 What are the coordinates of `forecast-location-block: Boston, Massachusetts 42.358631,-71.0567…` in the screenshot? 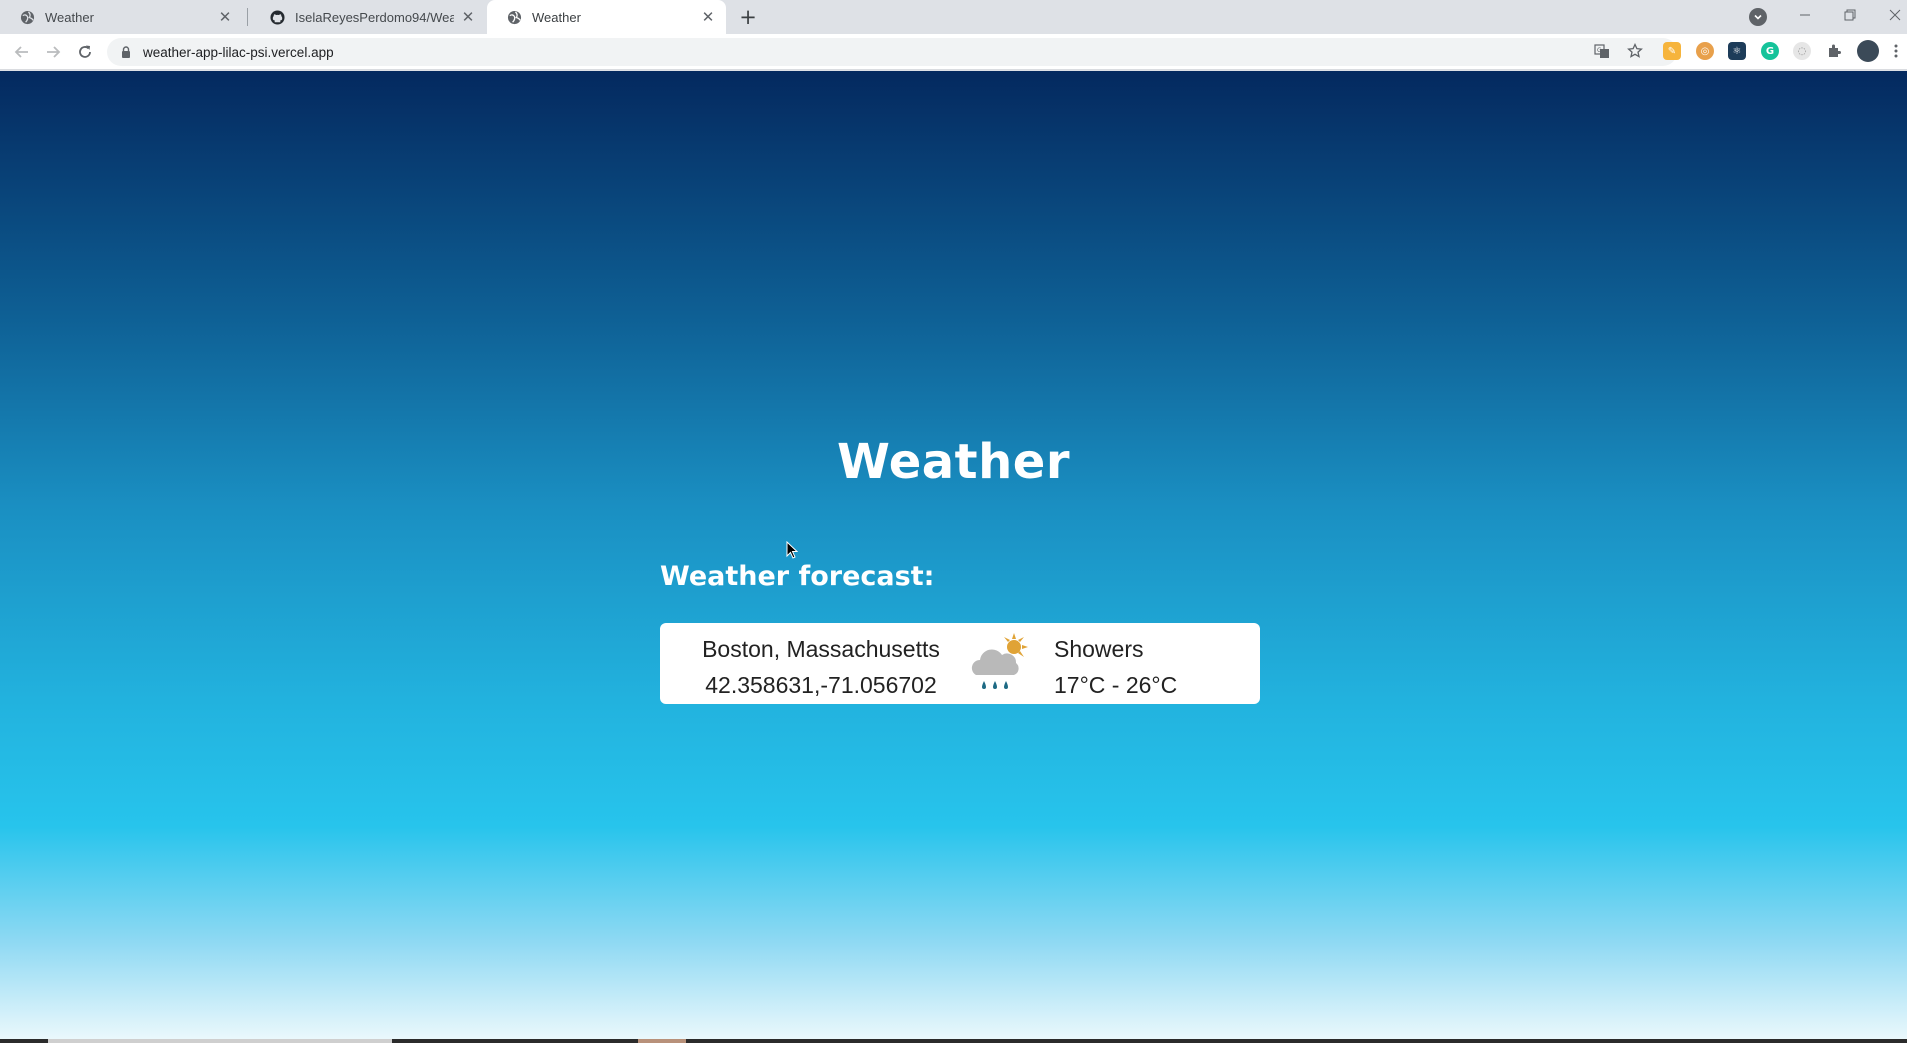 It's located at (821, 667).